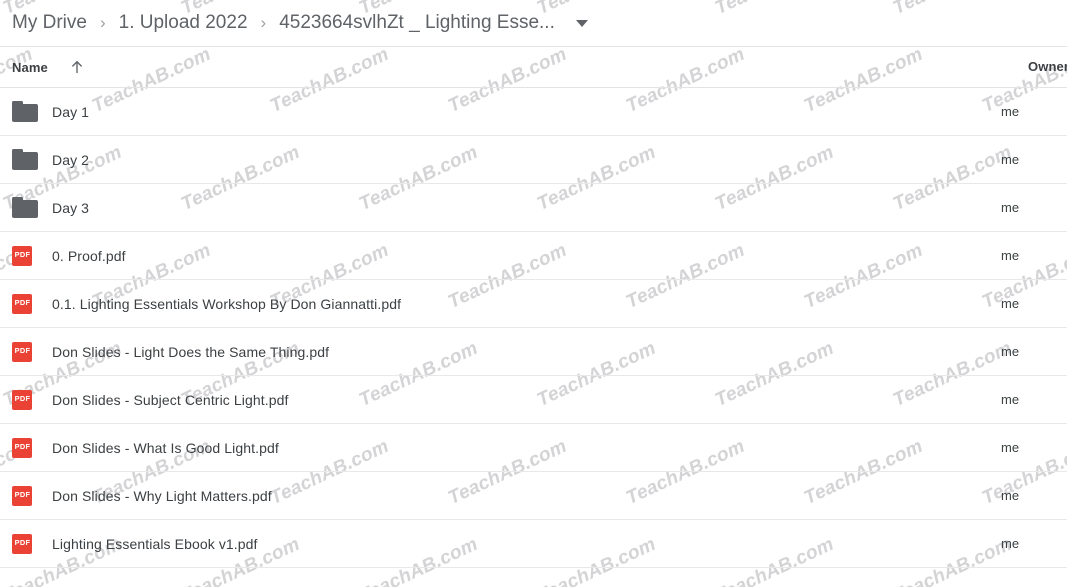 This screenshot has width=1067, height=587. I want to click on table-row: Day 3 me, so click(533, 208).